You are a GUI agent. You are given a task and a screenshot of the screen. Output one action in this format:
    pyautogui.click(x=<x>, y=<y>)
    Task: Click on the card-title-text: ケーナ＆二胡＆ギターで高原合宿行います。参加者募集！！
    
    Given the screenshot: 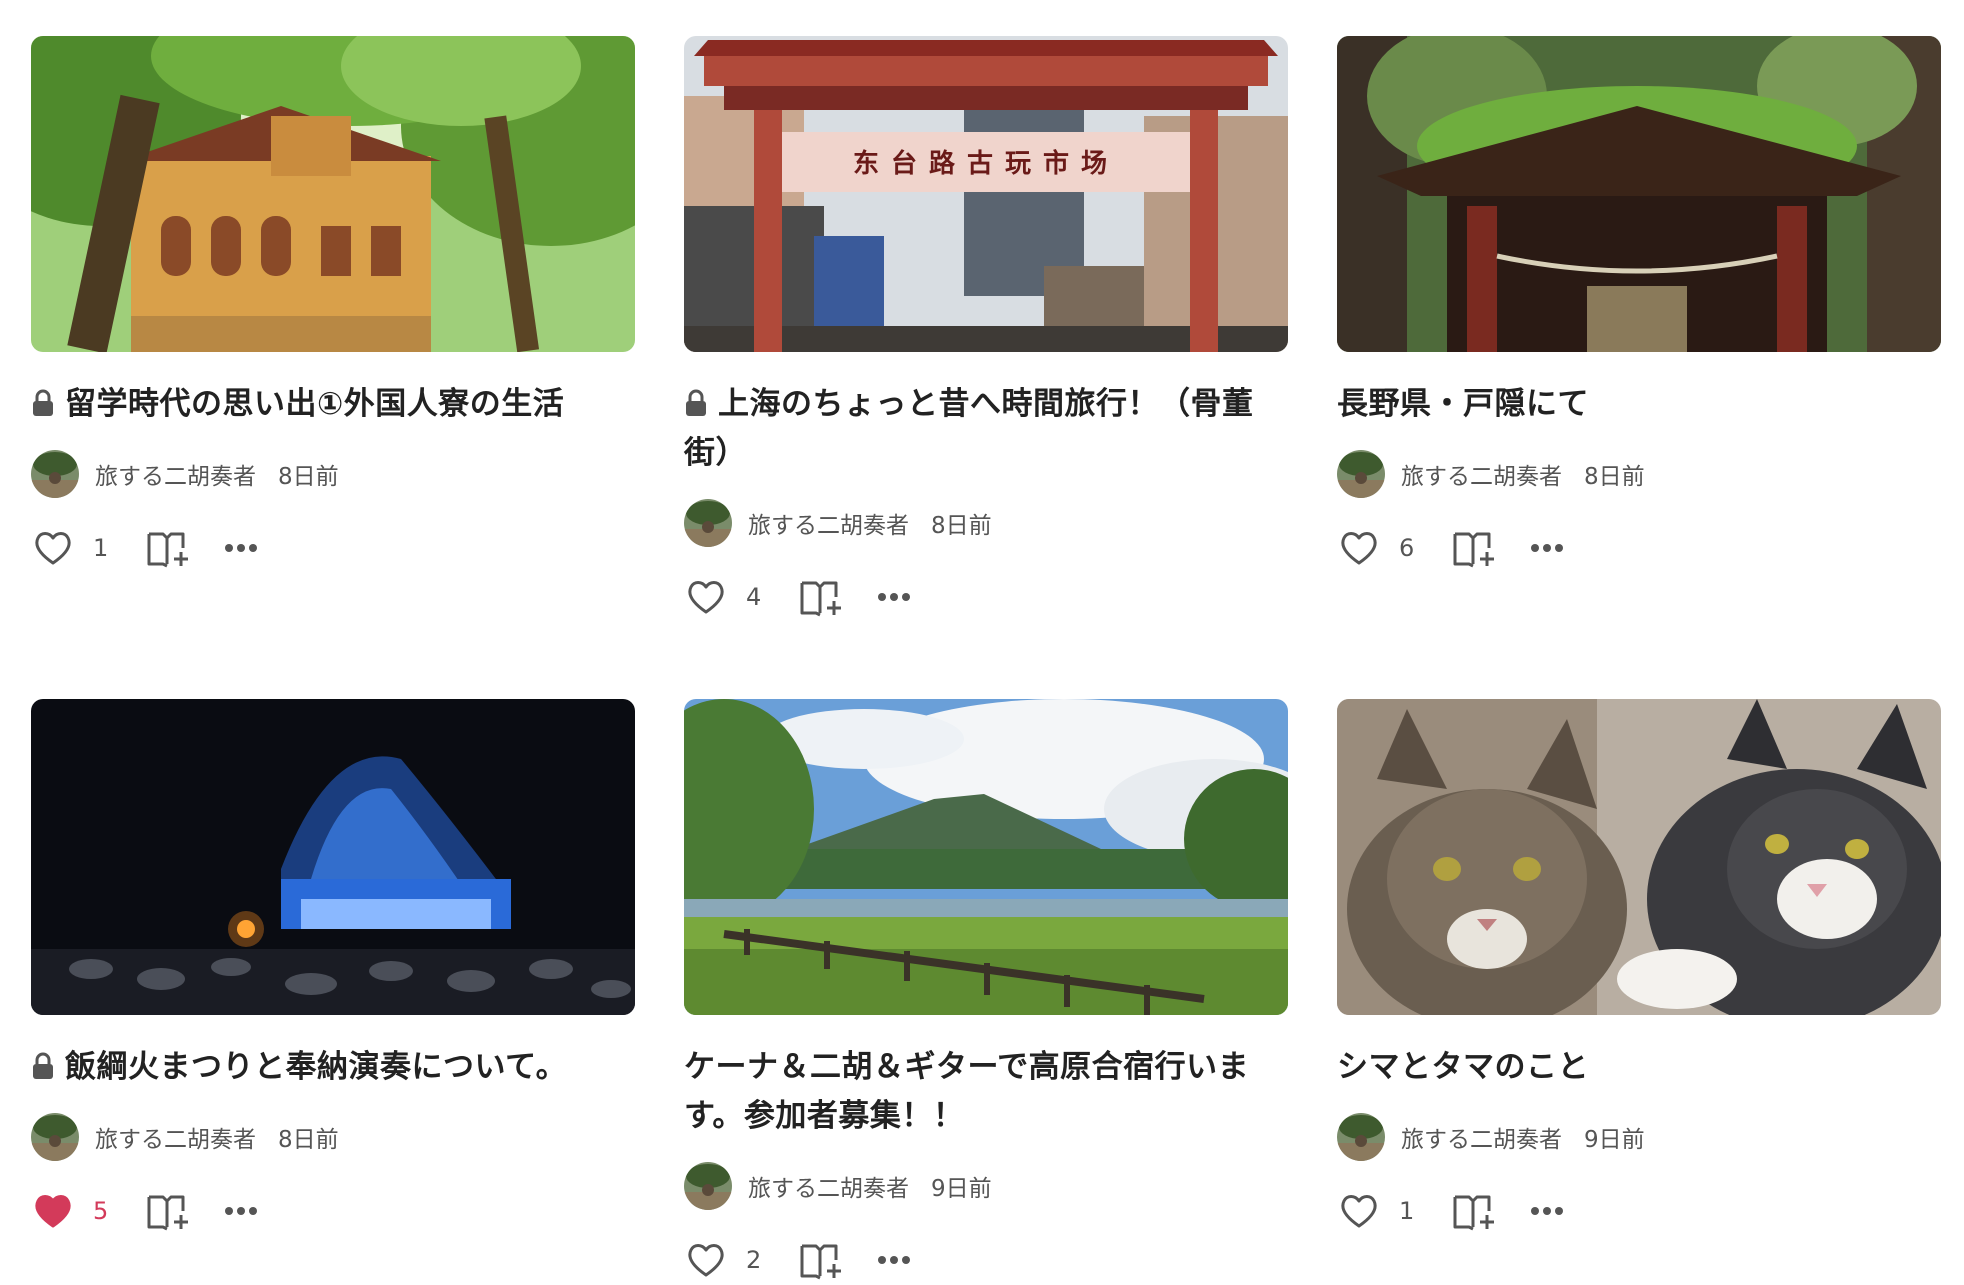 What is the action you would take?
    pyautogui.click(x=967, y=1091)
    